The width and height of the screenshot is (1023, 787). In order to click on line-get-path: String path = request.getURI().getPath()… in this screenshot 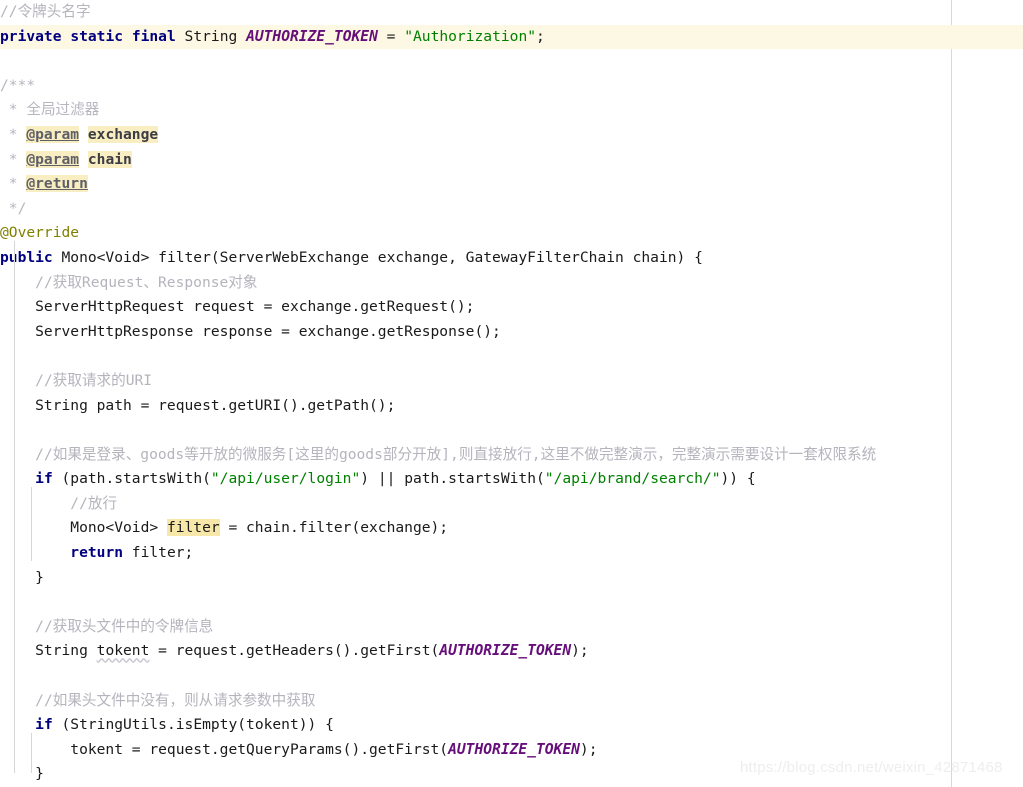, I will do `click(511, 406)`.